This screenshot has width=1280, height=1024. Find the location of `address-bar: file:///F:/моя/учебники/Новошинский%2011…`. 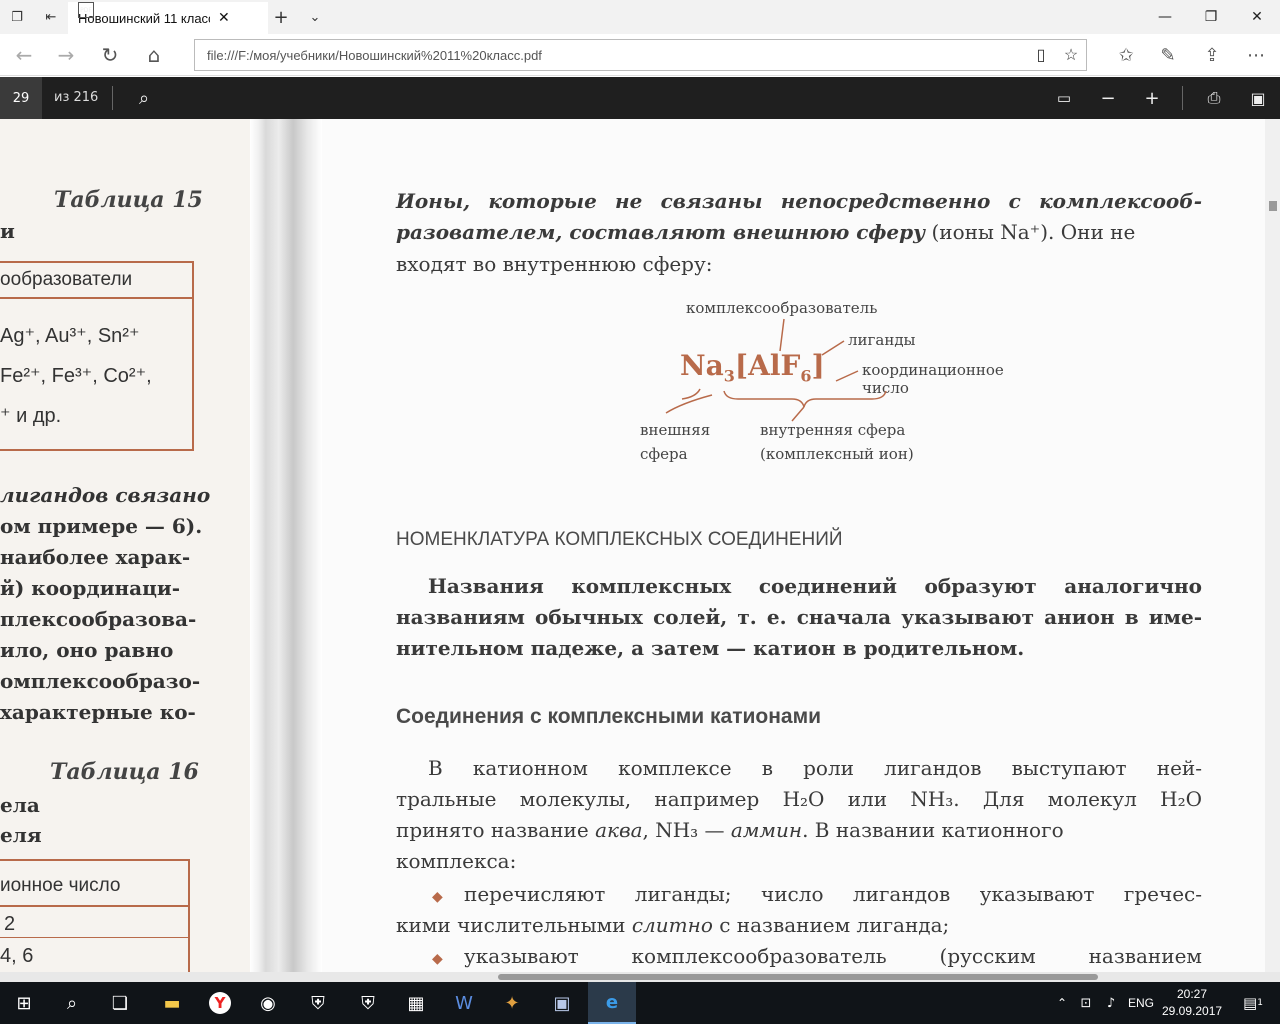

address-bar: file:///F:/моя/учебники/Новошинский%2011… is located at coordinates (640, 55).